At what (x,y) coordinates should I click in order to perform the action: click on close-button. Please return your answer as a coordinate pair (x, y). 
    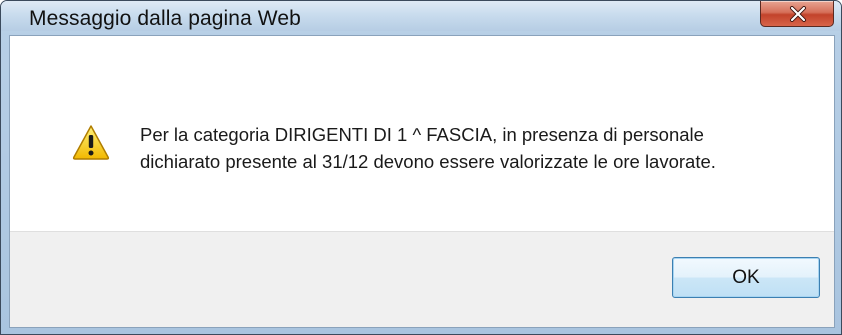
    Looking at the image, I should click on (797, 14).